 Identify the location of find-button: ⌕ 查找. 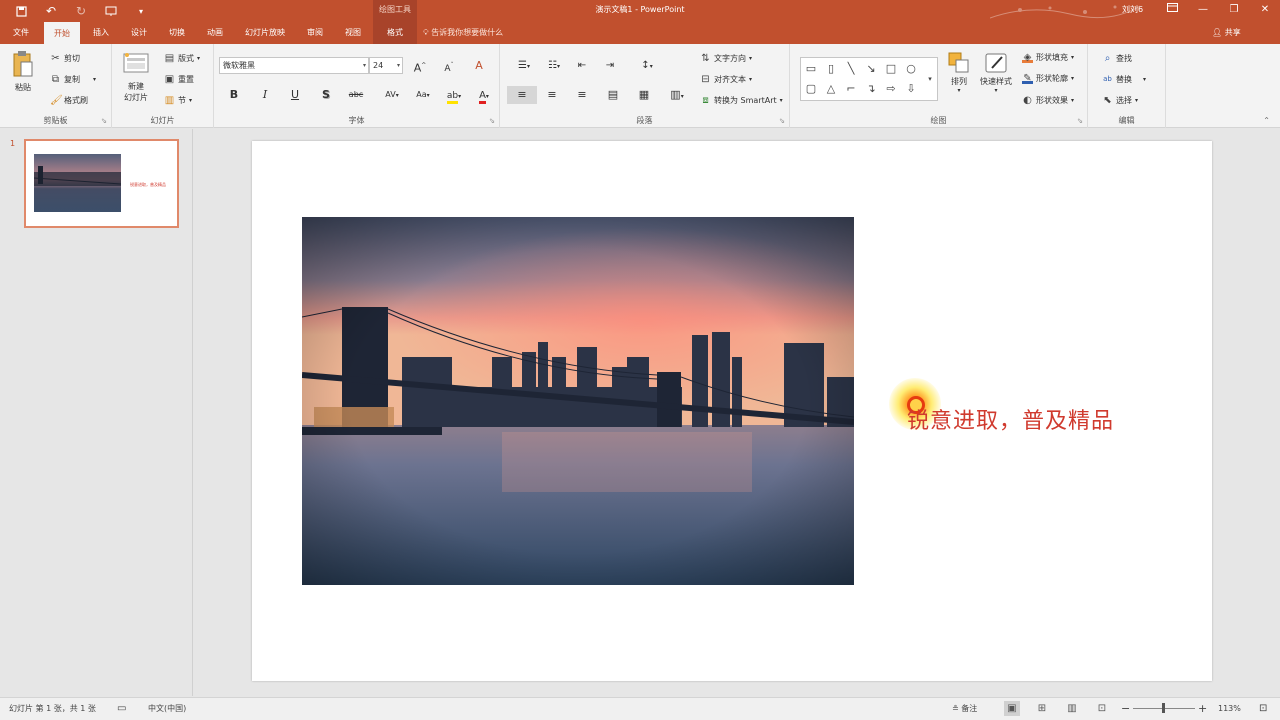
(1117, 58).